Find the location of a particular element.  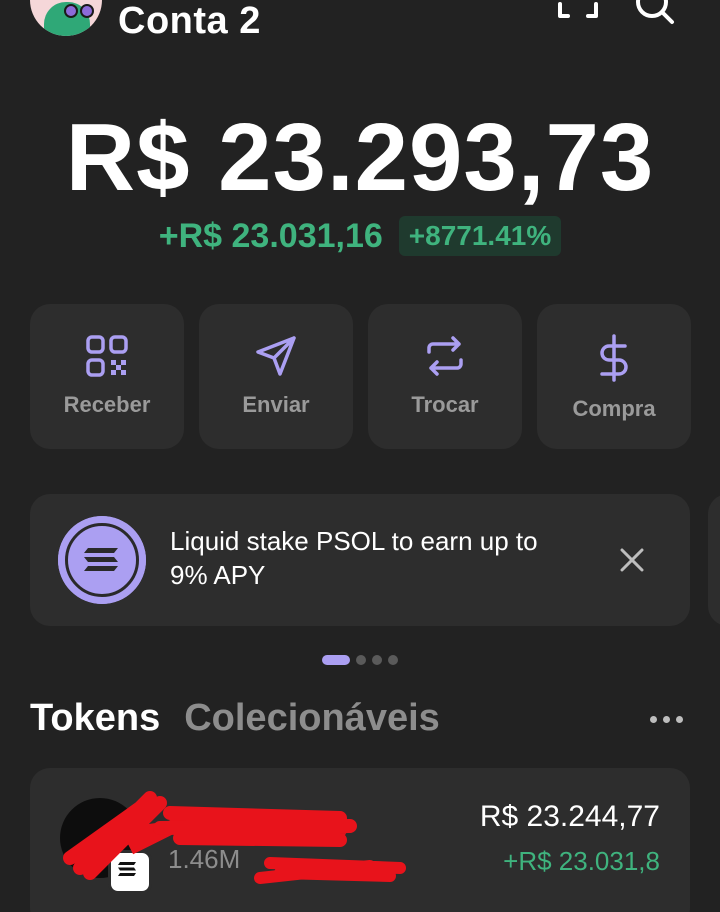

token-value: R$ 23.244,77 is located at coordinates (569, 816).